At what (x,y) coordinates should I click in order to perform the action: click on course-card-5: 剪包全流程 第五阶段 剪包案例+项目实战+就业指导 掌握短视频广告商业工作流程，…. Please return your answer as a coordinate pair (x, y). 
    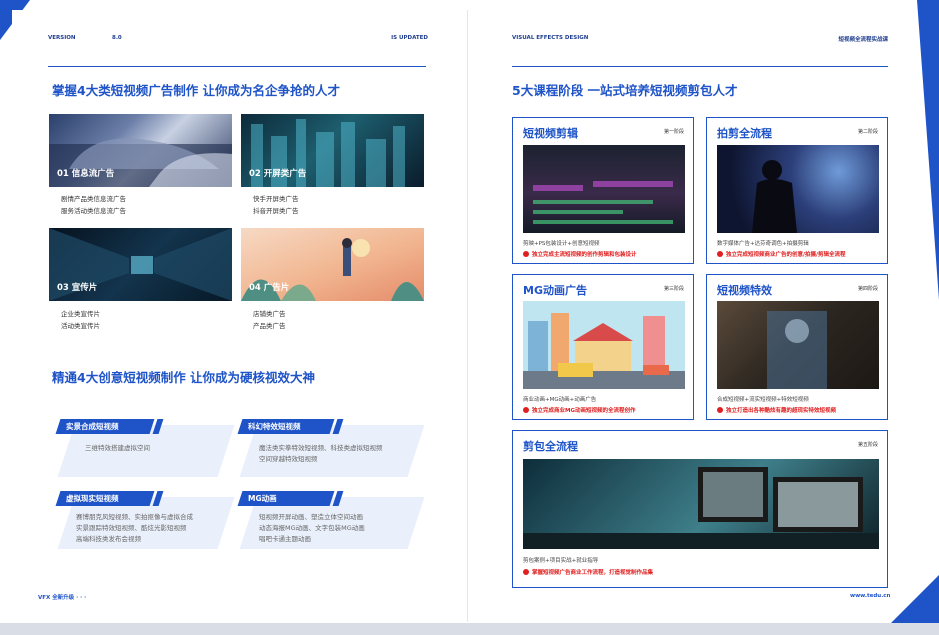
    Looking at the image, I should click on (700, 509).